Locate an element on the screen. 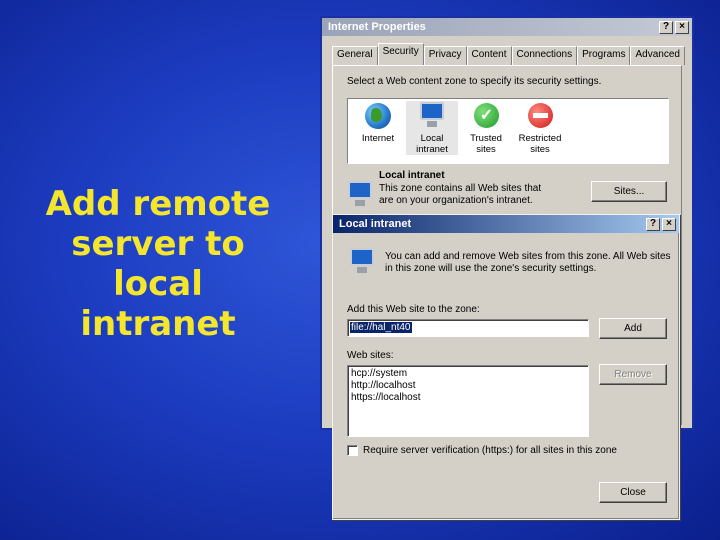 Image resolution: width=720 pixels, height=540 pixels. add-site-value: file://hal_nt40 is located at coordinates (381, 327).